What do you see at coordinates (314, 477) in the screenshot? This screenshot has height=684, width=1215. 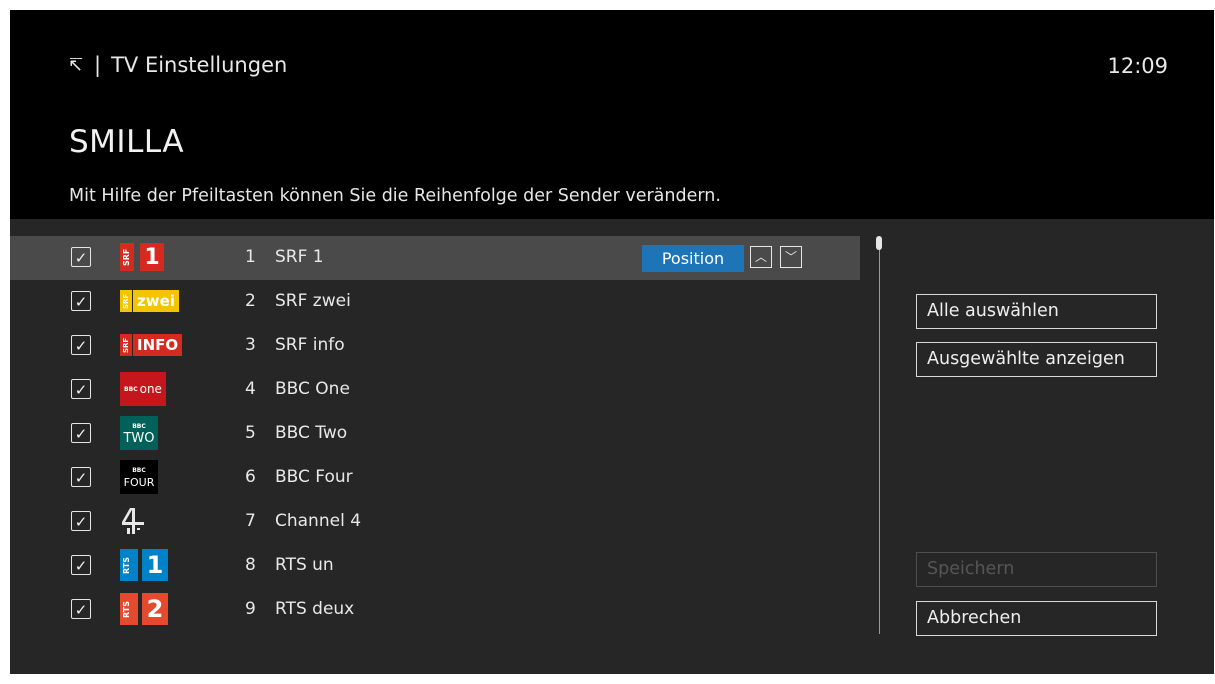 I see `channel-name: BBC Four` at bounding box center [314, 477].